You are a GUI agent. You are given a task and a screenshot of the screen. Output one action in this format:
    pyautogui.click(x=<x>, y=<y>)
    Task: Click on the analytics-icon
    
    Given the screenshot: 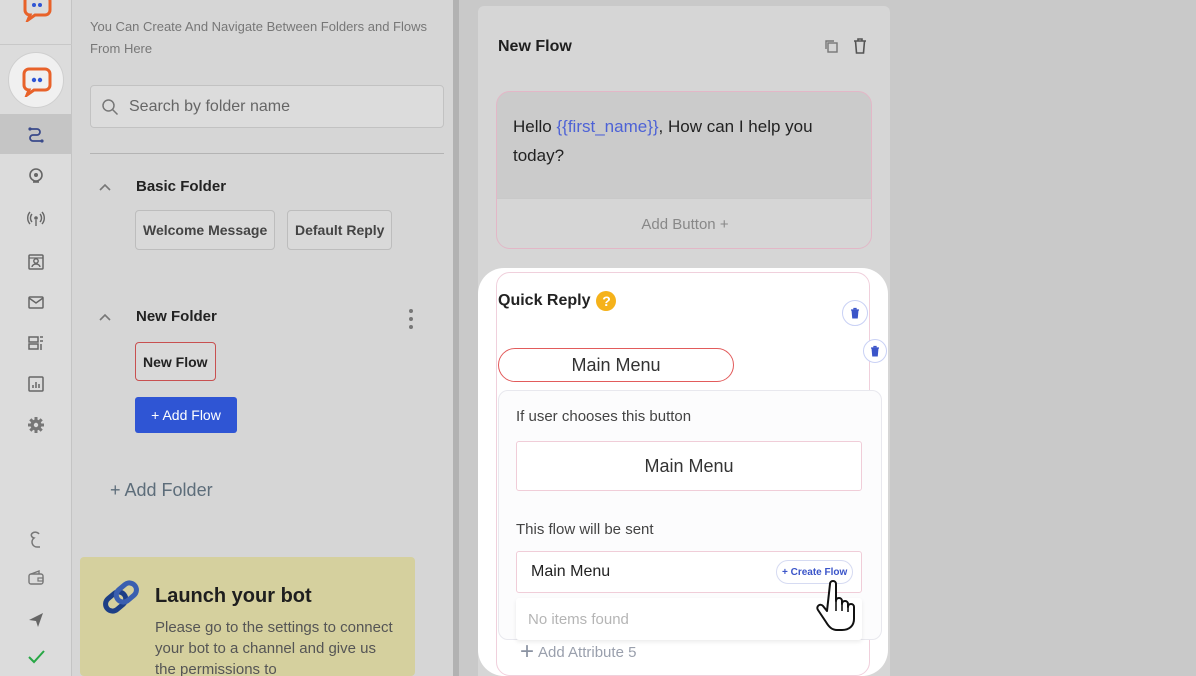 What is the action you would take?
    pyautogui.click(x=36, y=384)
    